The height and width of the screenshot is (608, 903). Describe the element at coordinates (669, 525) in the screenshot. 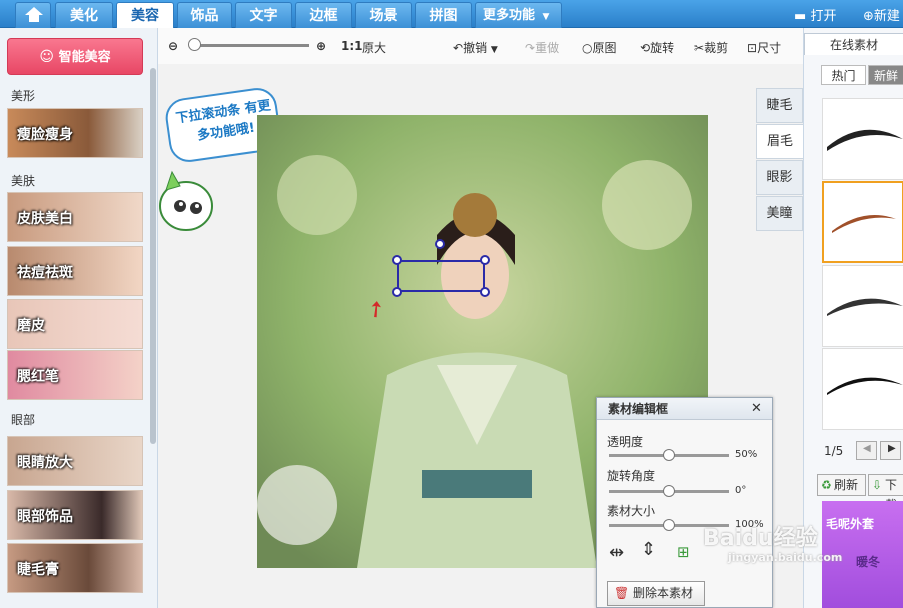

I see `size-slider-knob` at that location.